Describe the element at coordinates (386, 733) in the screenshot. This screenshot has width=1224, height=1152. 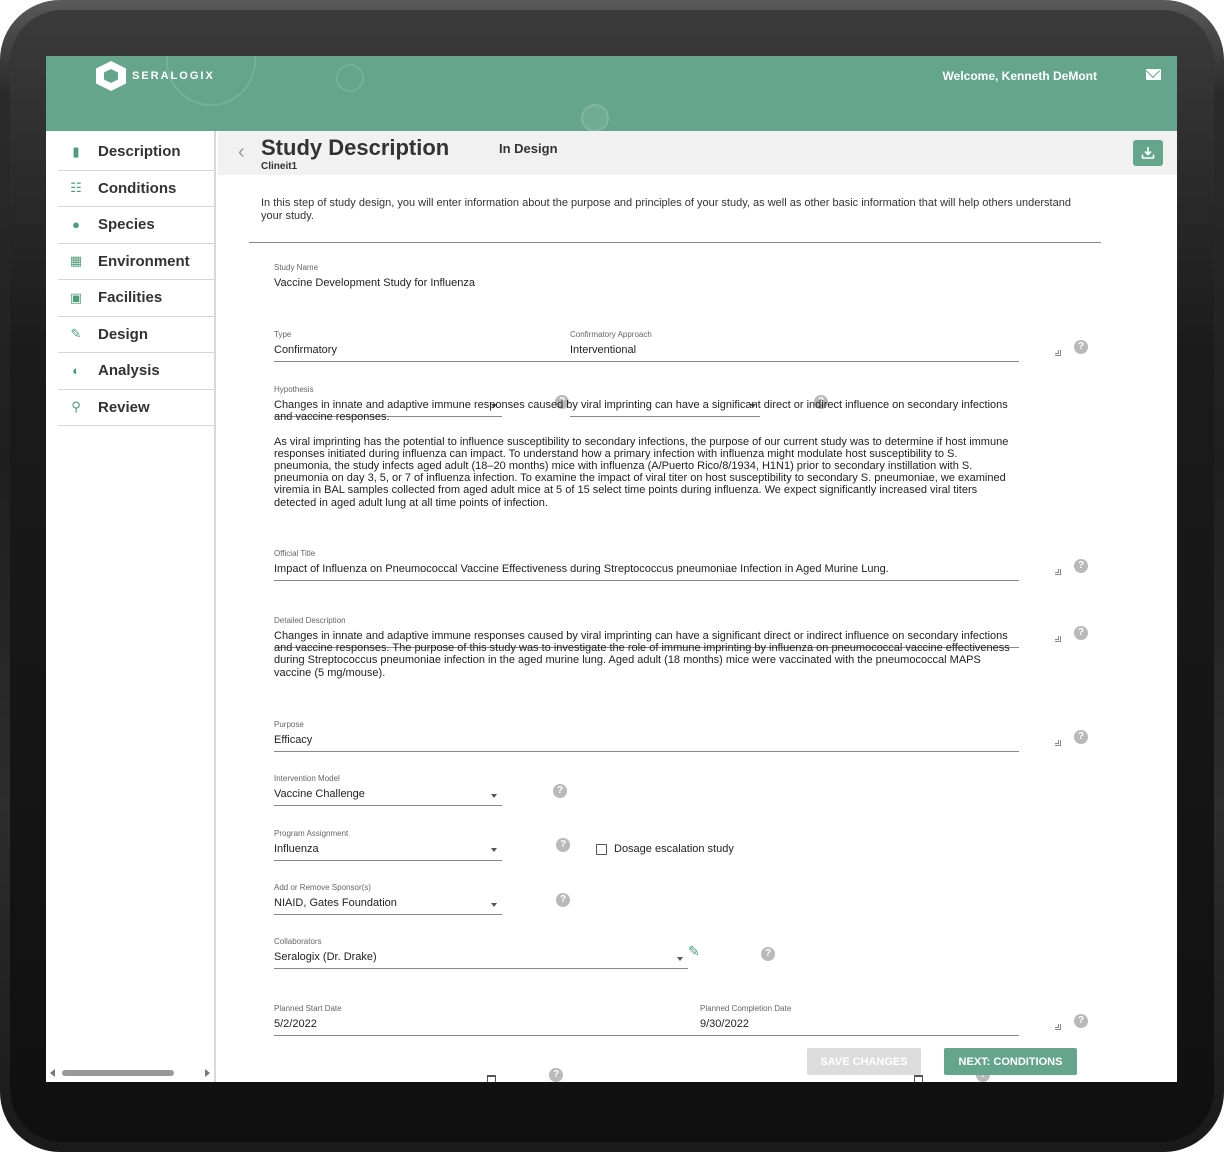
I see `purpose-select: Purpose Efficacy` at that location.